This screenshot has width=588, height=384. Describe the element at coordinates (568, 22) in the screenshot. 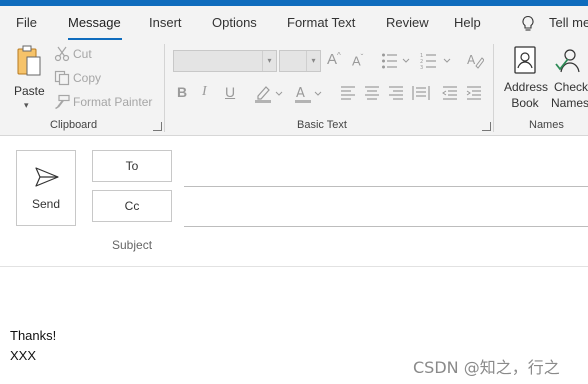

I see `tell-me-search: Tell me` at that location.